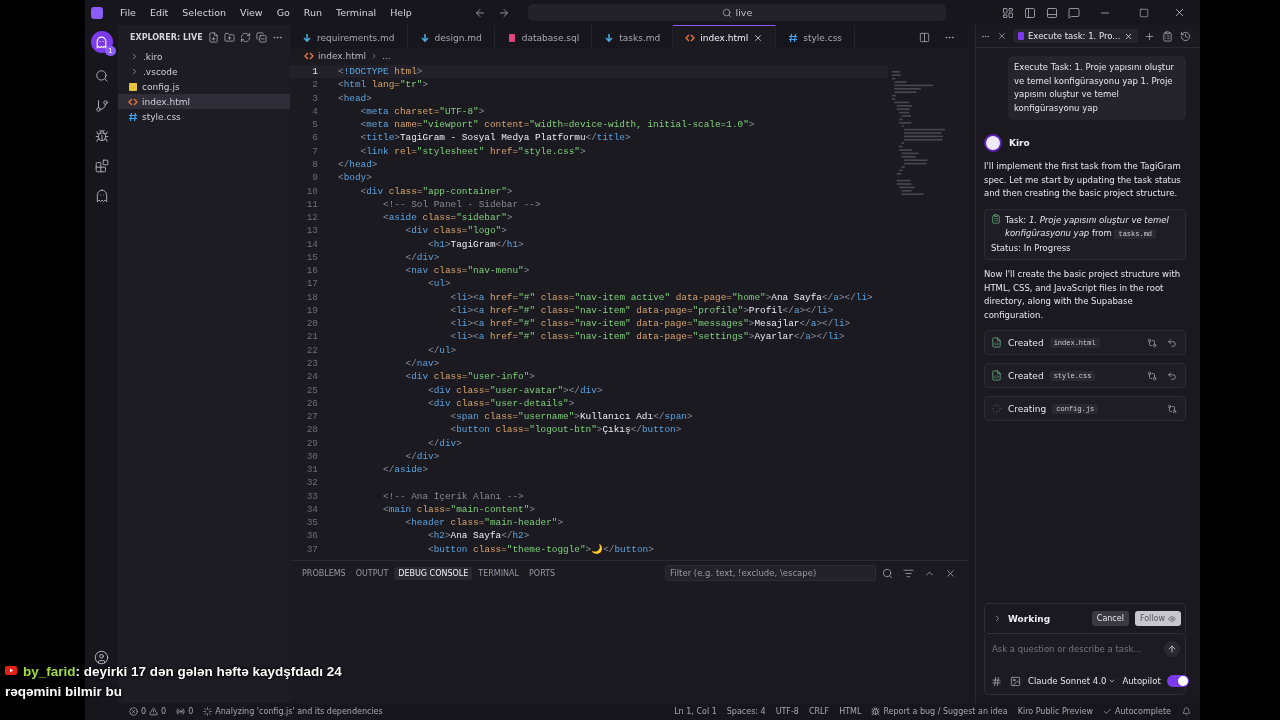 Image resolution: width=1280 pixels, height=720 pixels. What do you see at coordinates (542, 573) in the screenshot?
I see `panel-tab: PORTS` at bounding box center [542, 573].